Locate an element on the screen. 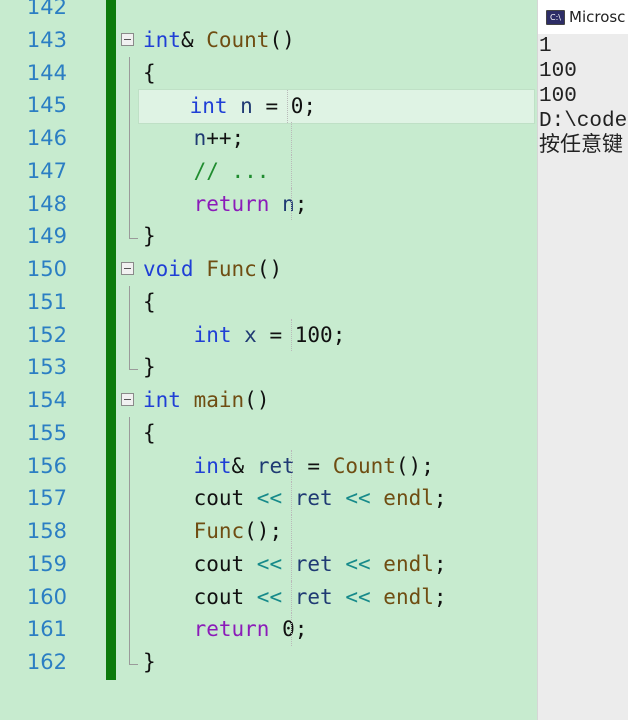 The height and width of the screenshot is (720, 628). code-line: 162 } is located at coordinates (268, 662).